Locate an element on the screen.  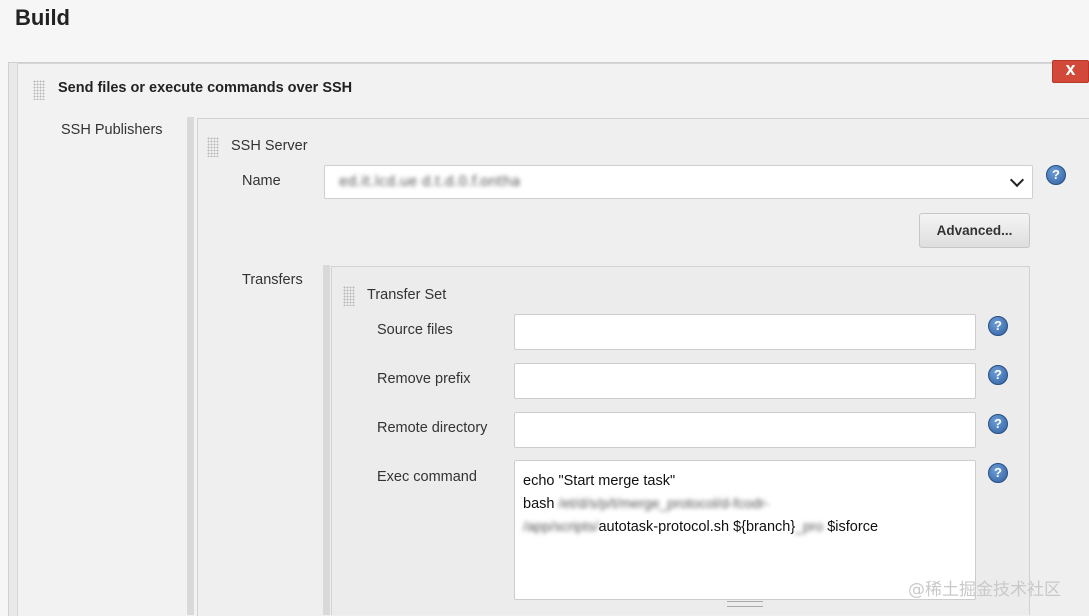
transfer-set-heading: Transfer Set is located at coordinates (407, 295).